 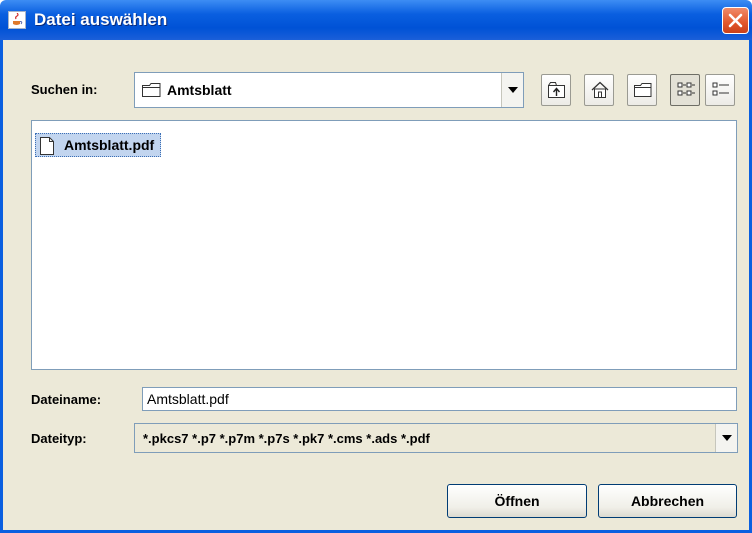 I want to click on close-icon, so click(x=735, y=20).